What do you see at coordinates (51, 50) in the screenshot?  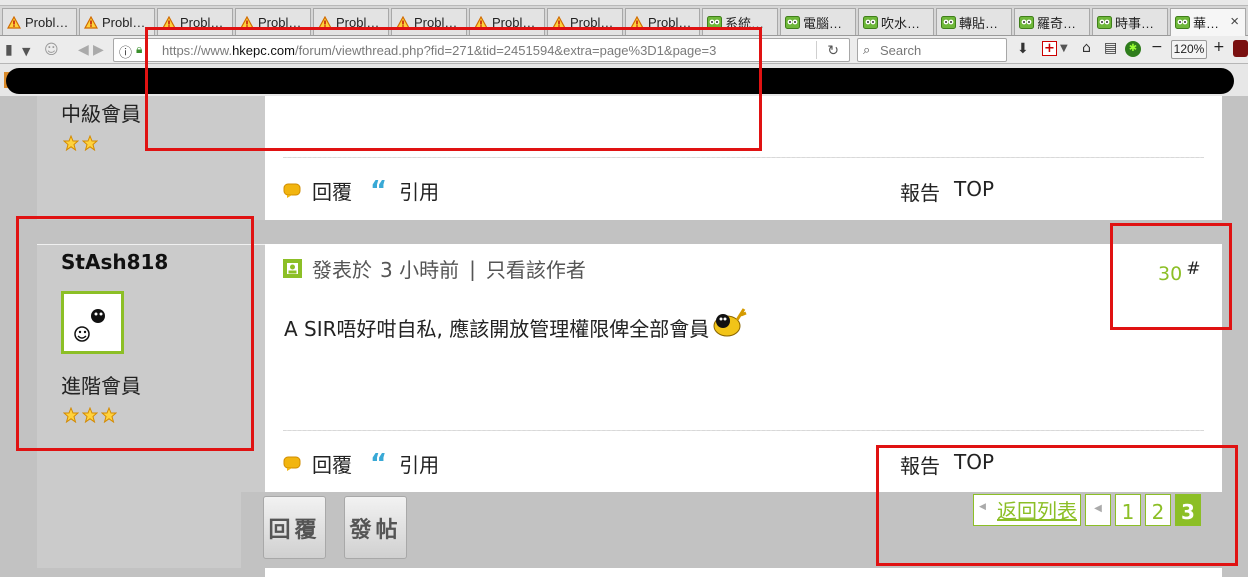 I see `addon-icon: ☺` at bounding box center [51, 50].